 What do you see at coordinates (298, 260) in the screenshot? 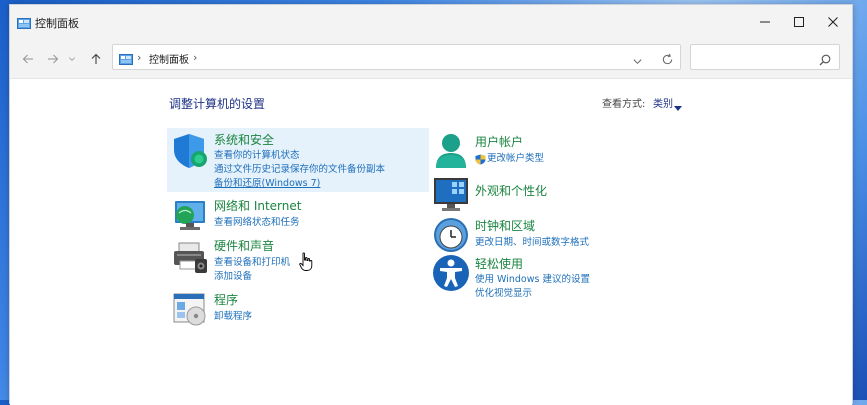
I see `category-hardware-sound: 硬件和声音 查看设备和打印机 添加设备` at bounding box center [298, 260].